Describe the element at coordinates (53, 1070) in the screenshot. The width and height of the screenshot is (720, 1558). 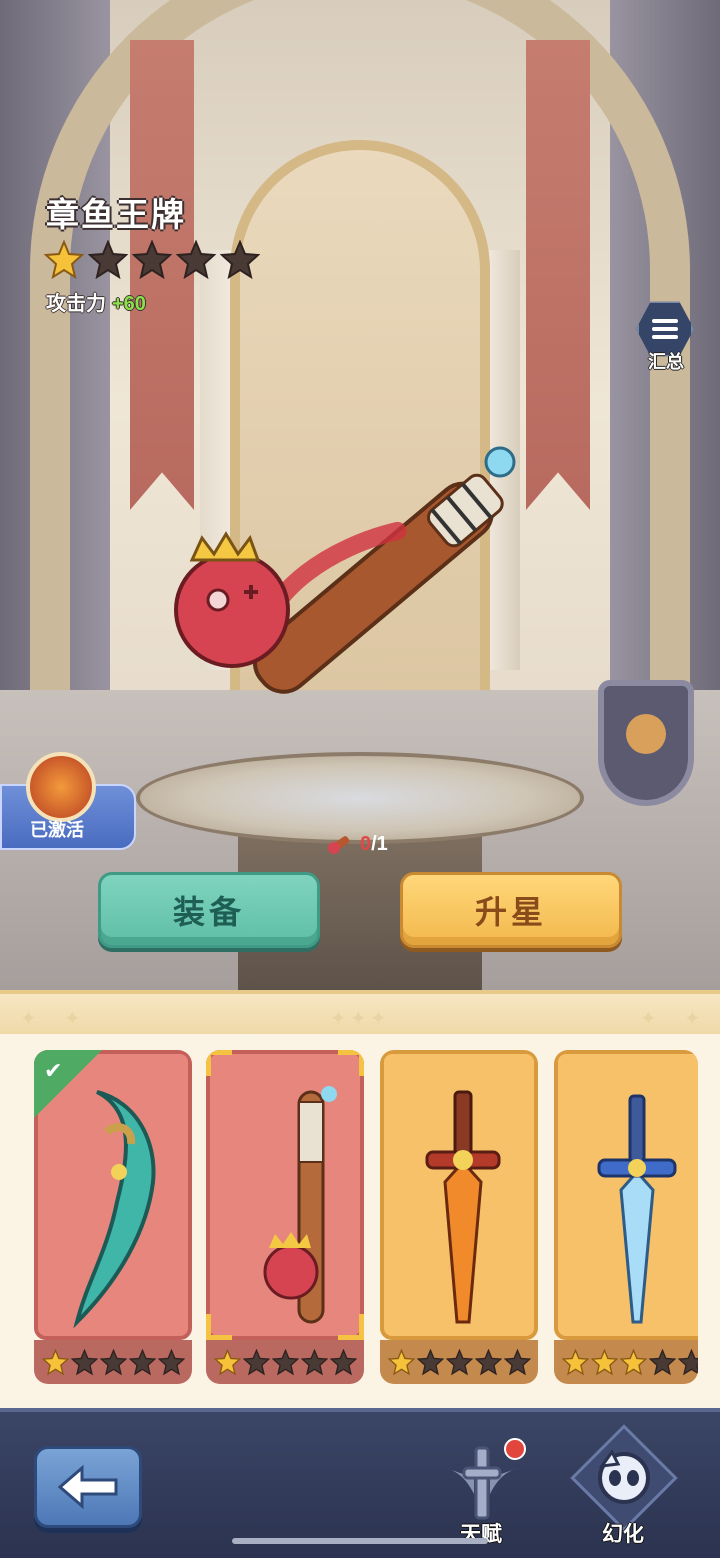
I see `checkmark-icon: ✔` at that location.